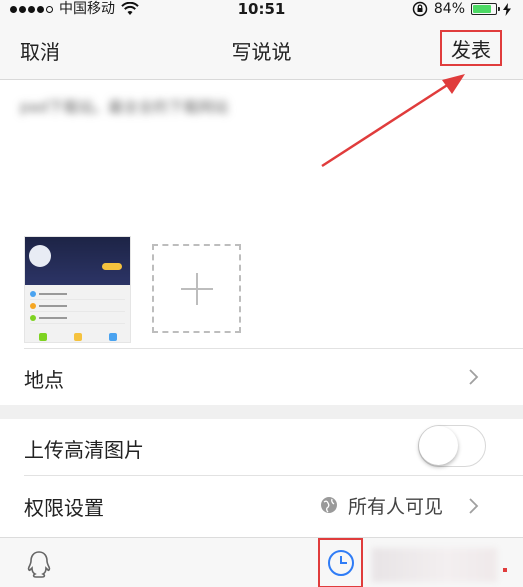  I want to click on scheduled-post-button, so click(340, 562).